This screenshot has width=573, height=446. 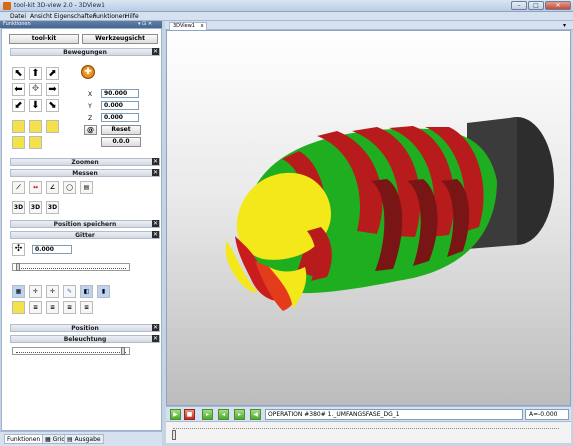 I want to click on menu-hilfe: Hilfe, so click(x=132, y=16).